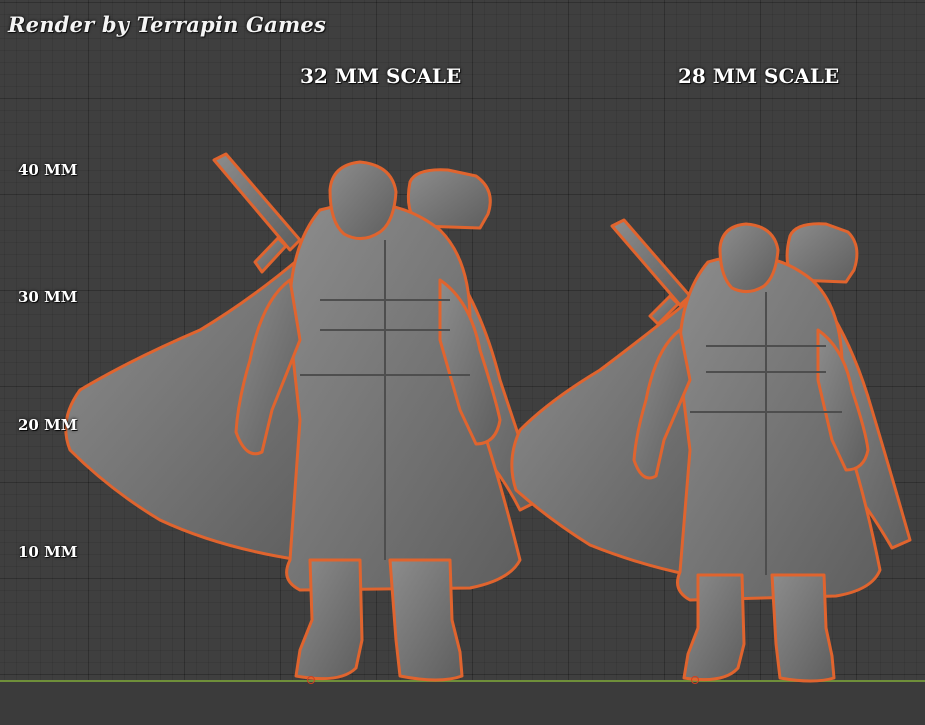  Describe the element at coordinates (167, 24) in the screenshot. I see `render-credit: Render by Terrapin Games` at that location.